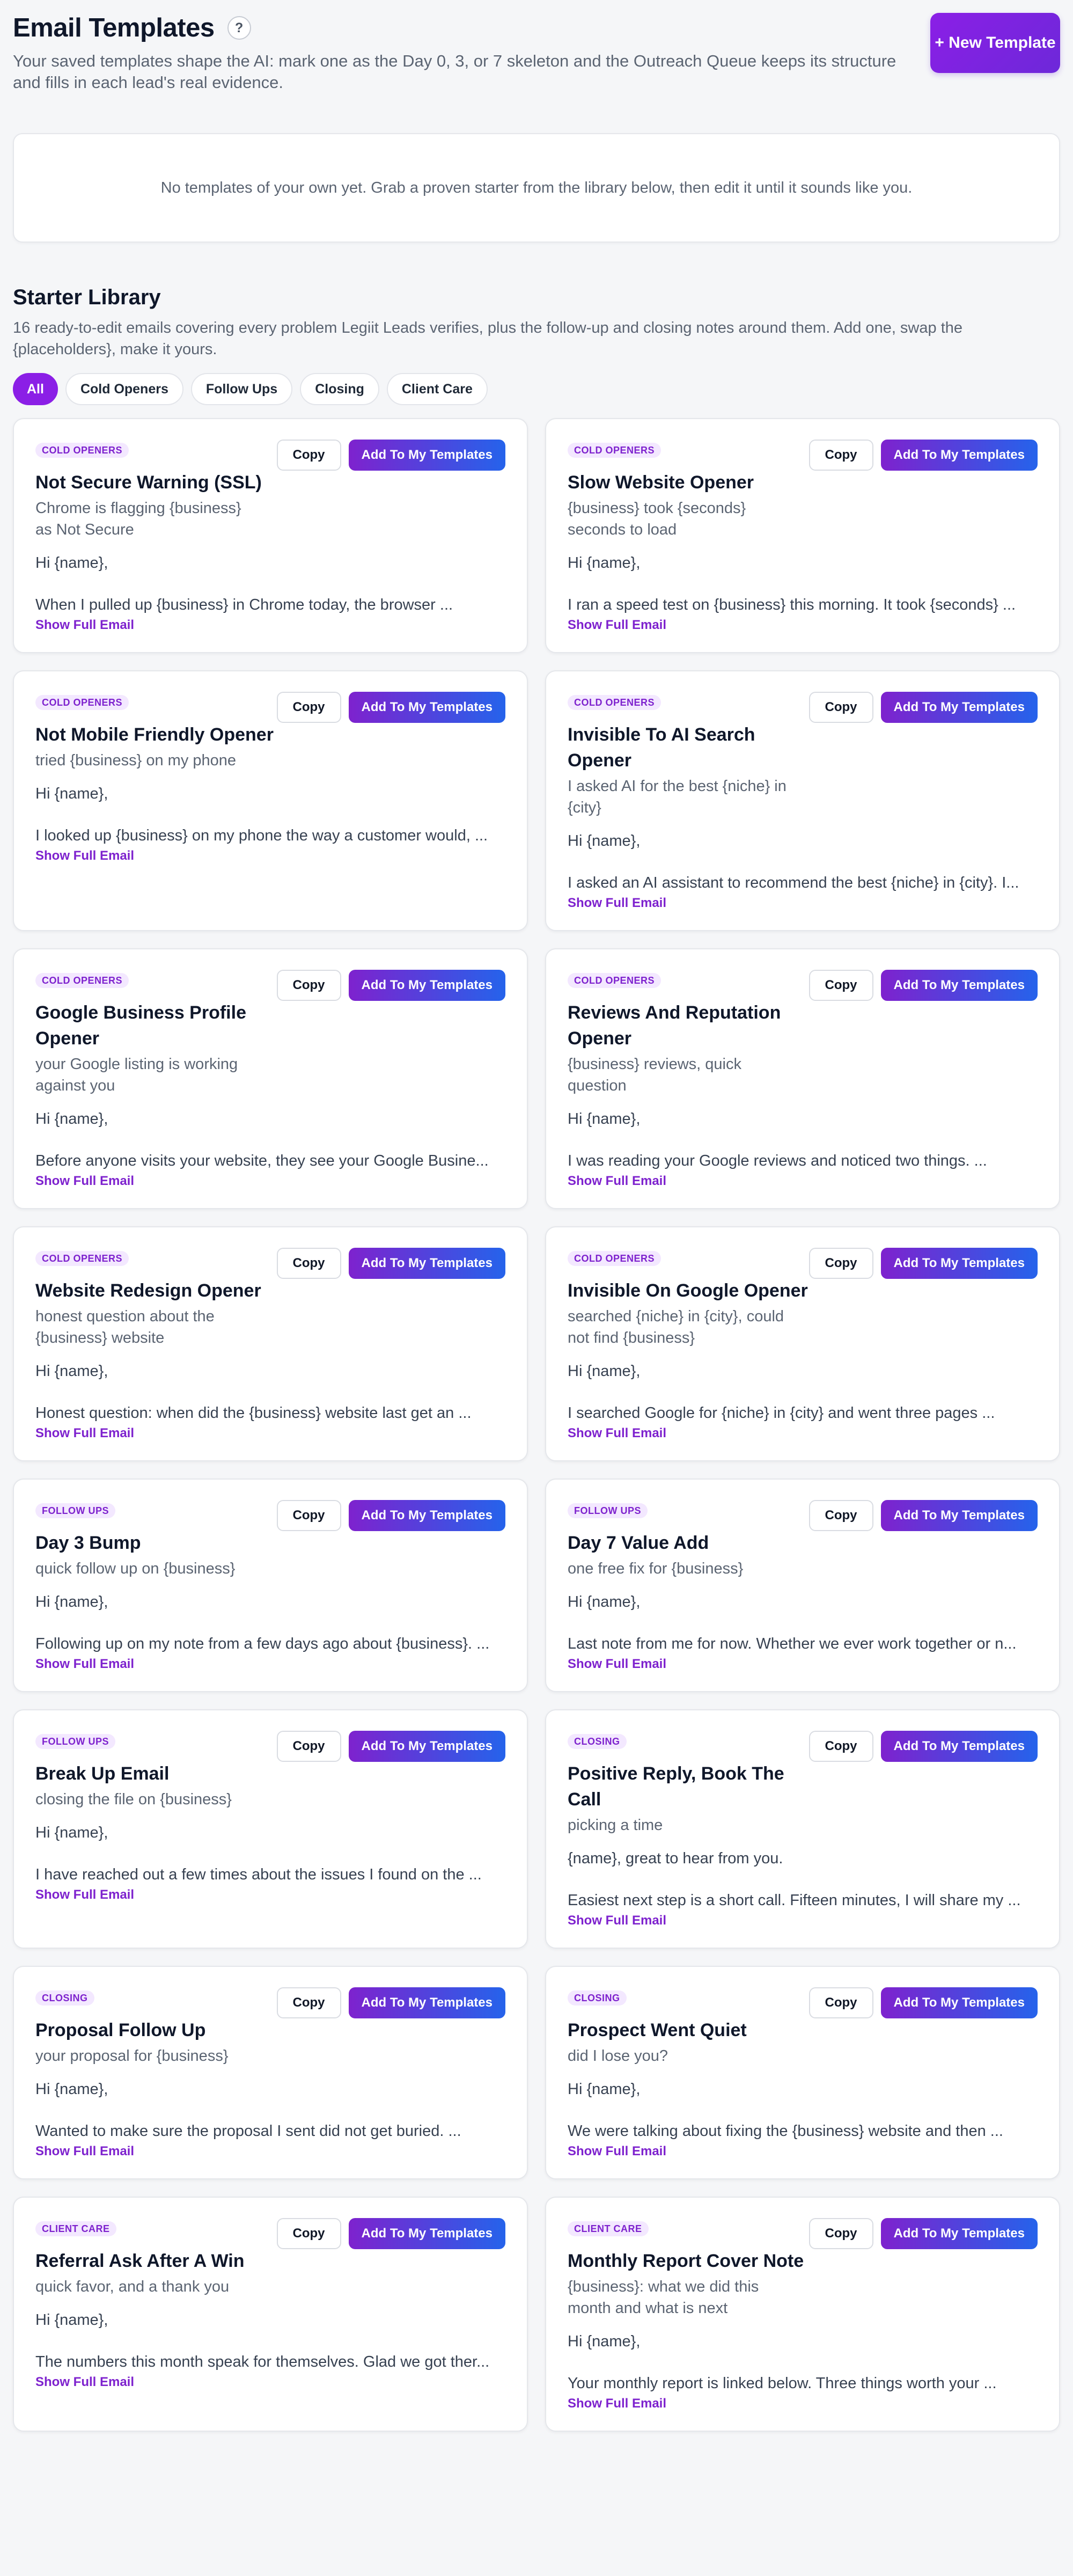 This screenshot has height=2576, width=1073. What do you see at coordinates (675, 1858) in the screenshot?
I see `template-greeting: {name}, great to hear from you.` at bounding box center [675, 1858].